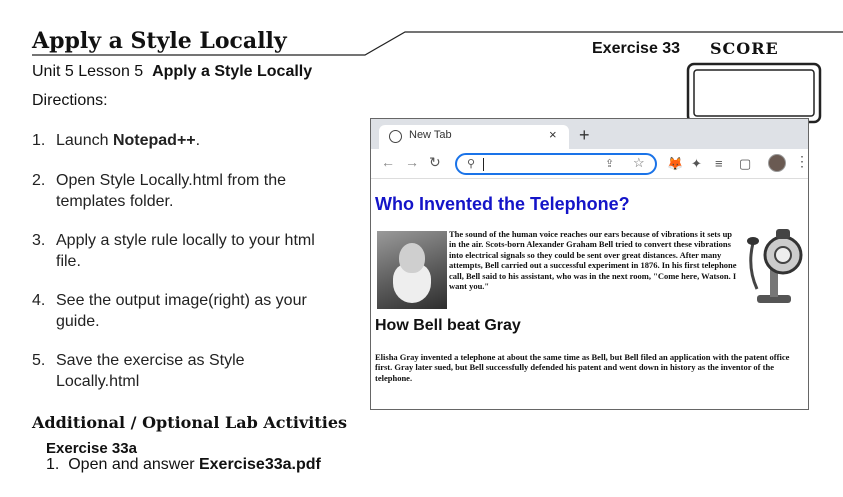  What do you see at coordinates (395, 136) in the screenshot?
I see `globe-icon` at bounding box center [395, 136].